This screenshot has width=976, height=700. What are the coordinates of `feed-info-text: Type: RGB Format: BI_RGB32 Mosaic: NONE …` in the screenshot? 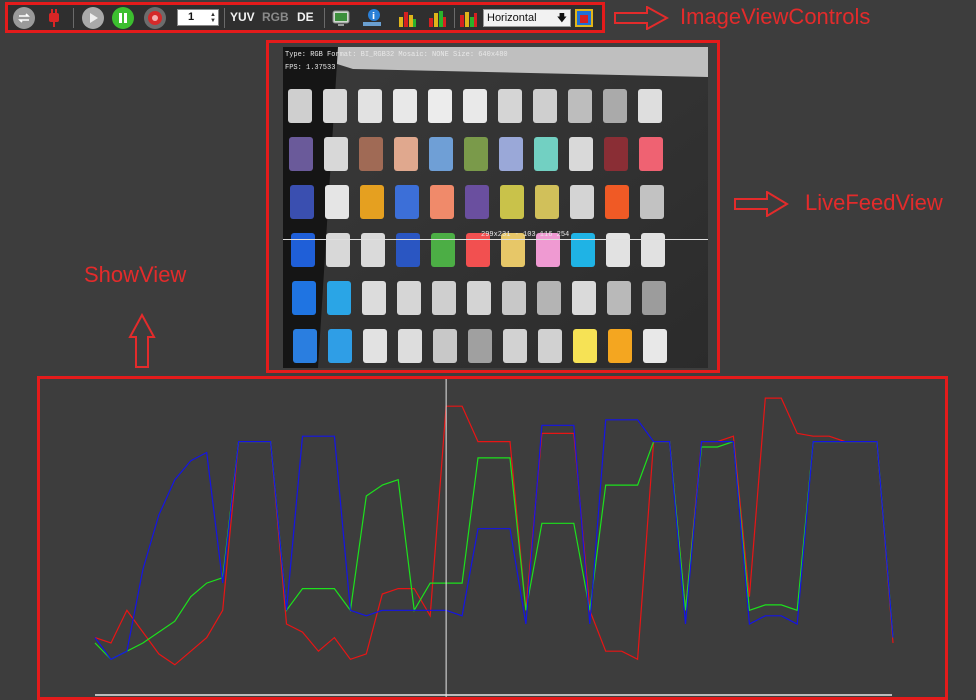 It's located at (396, 55).